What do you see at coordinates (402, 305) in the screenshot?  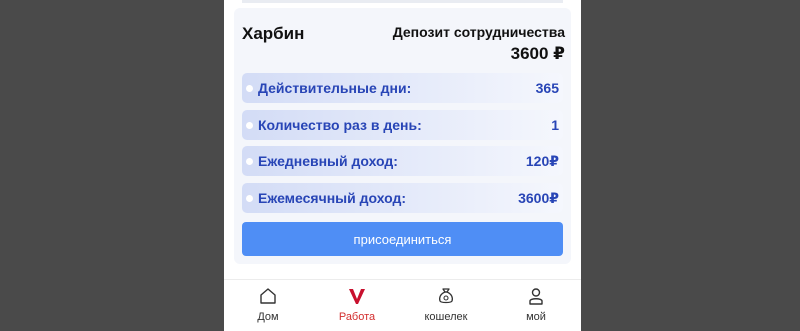 I see `bottom-tab-bar: Дом Работа кошелек мой` at bounding box center [402, 305].